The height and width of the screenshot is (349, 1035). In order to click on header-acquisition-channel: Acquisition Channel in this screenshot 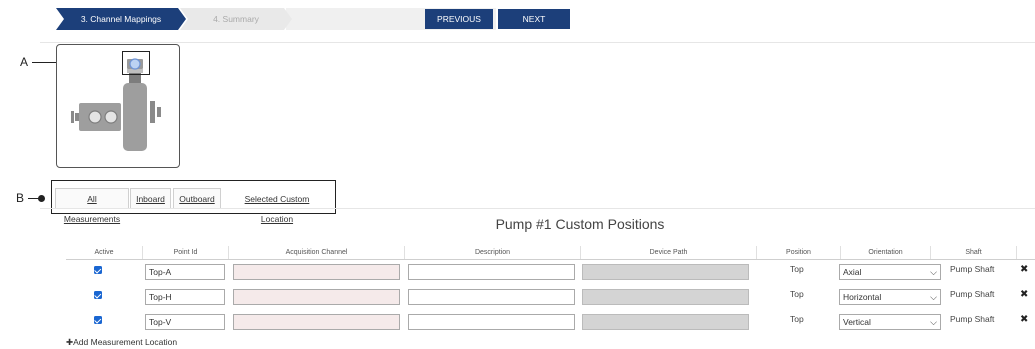, I will do `click(316, 252)`.